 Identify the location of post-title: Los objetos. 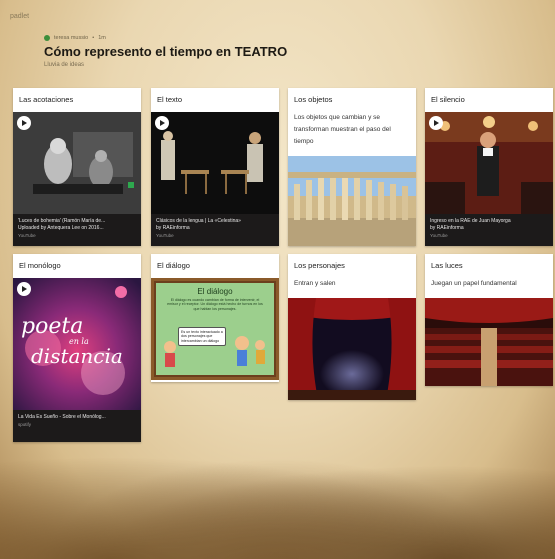
(352, 100).